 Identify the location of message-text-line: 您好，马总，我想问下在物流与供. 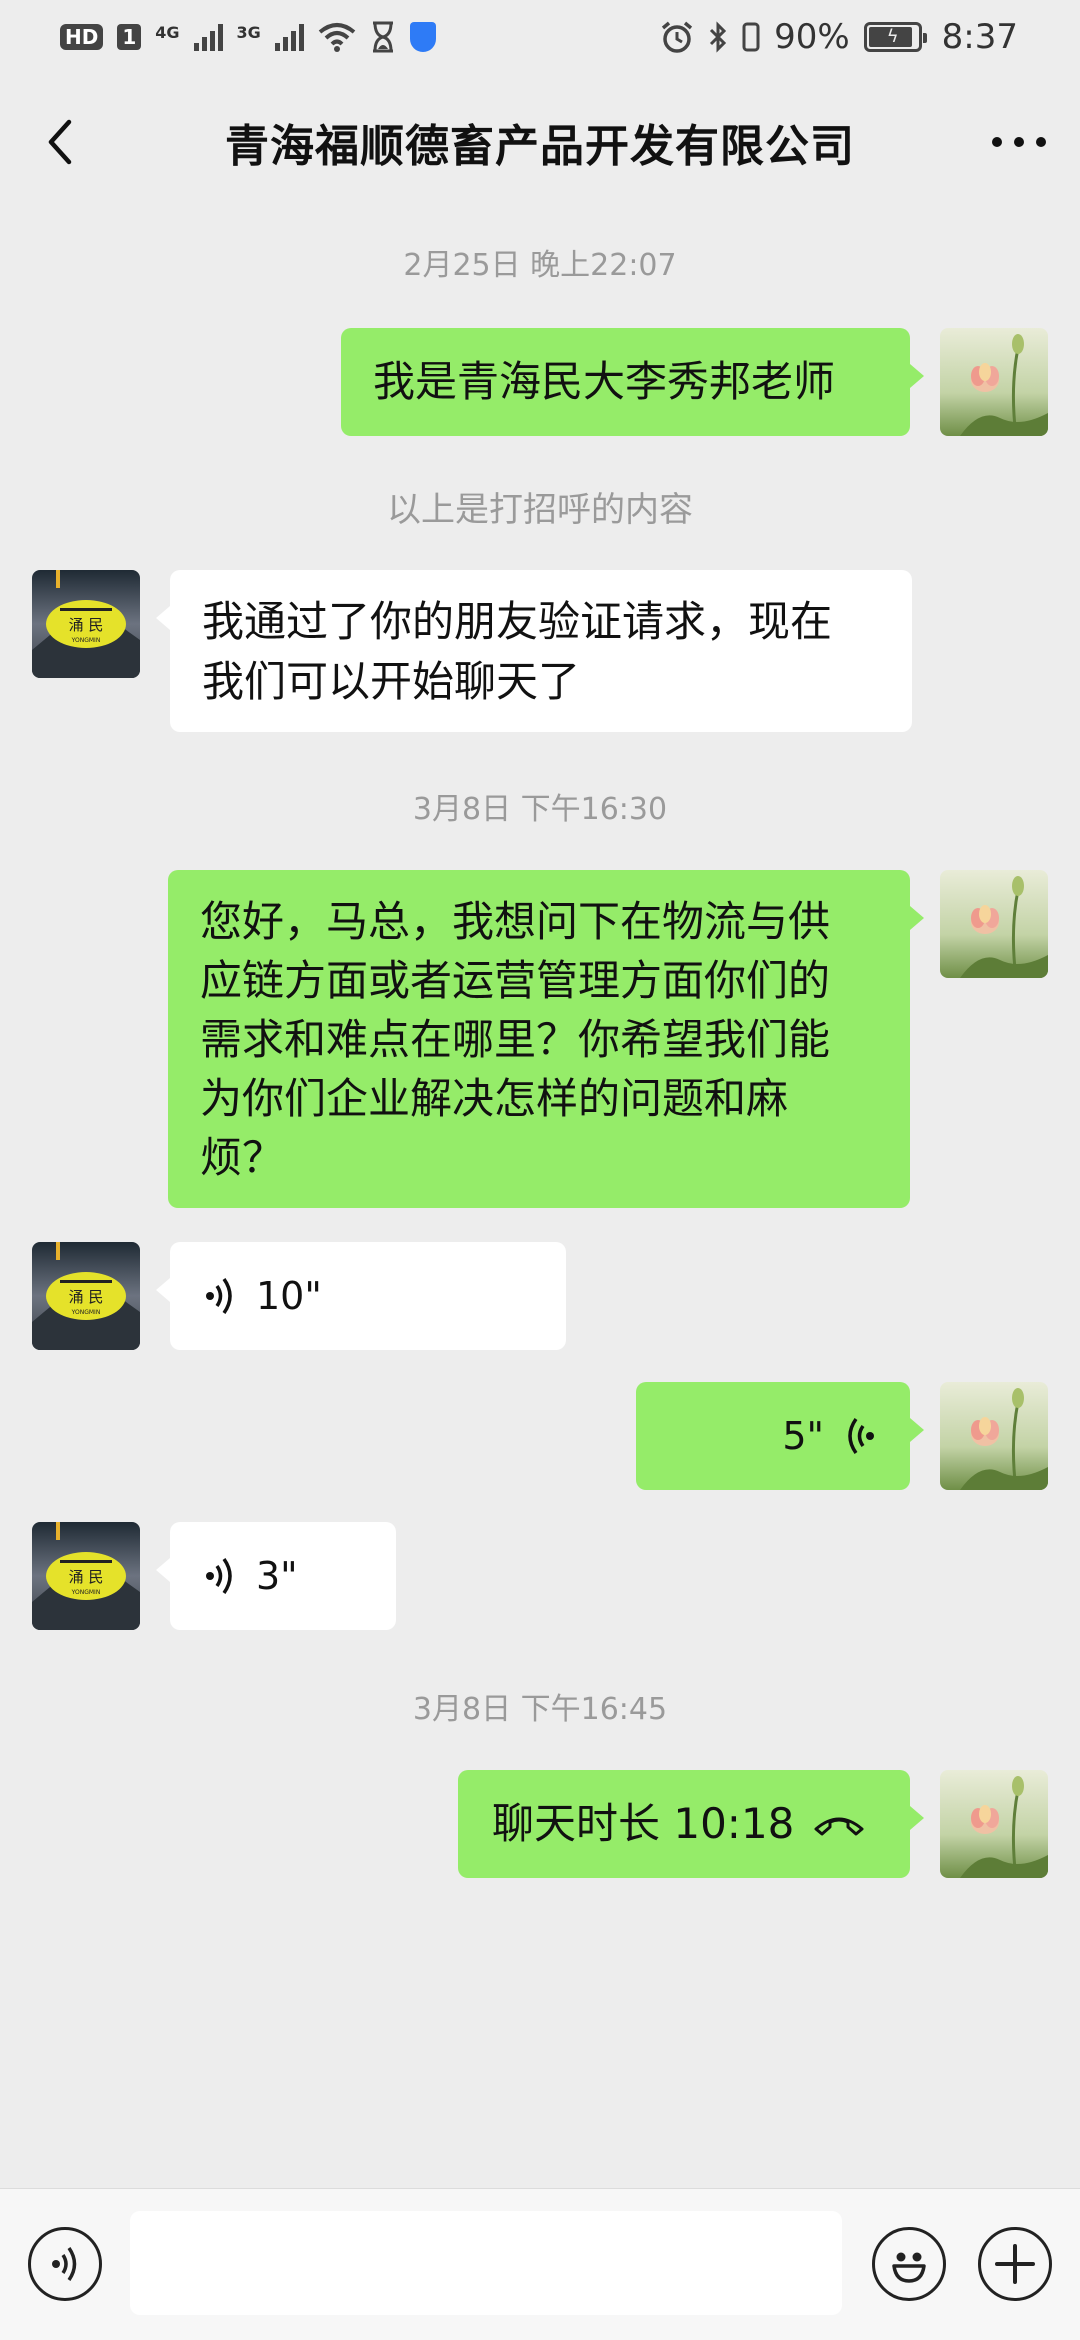
(515, 921).